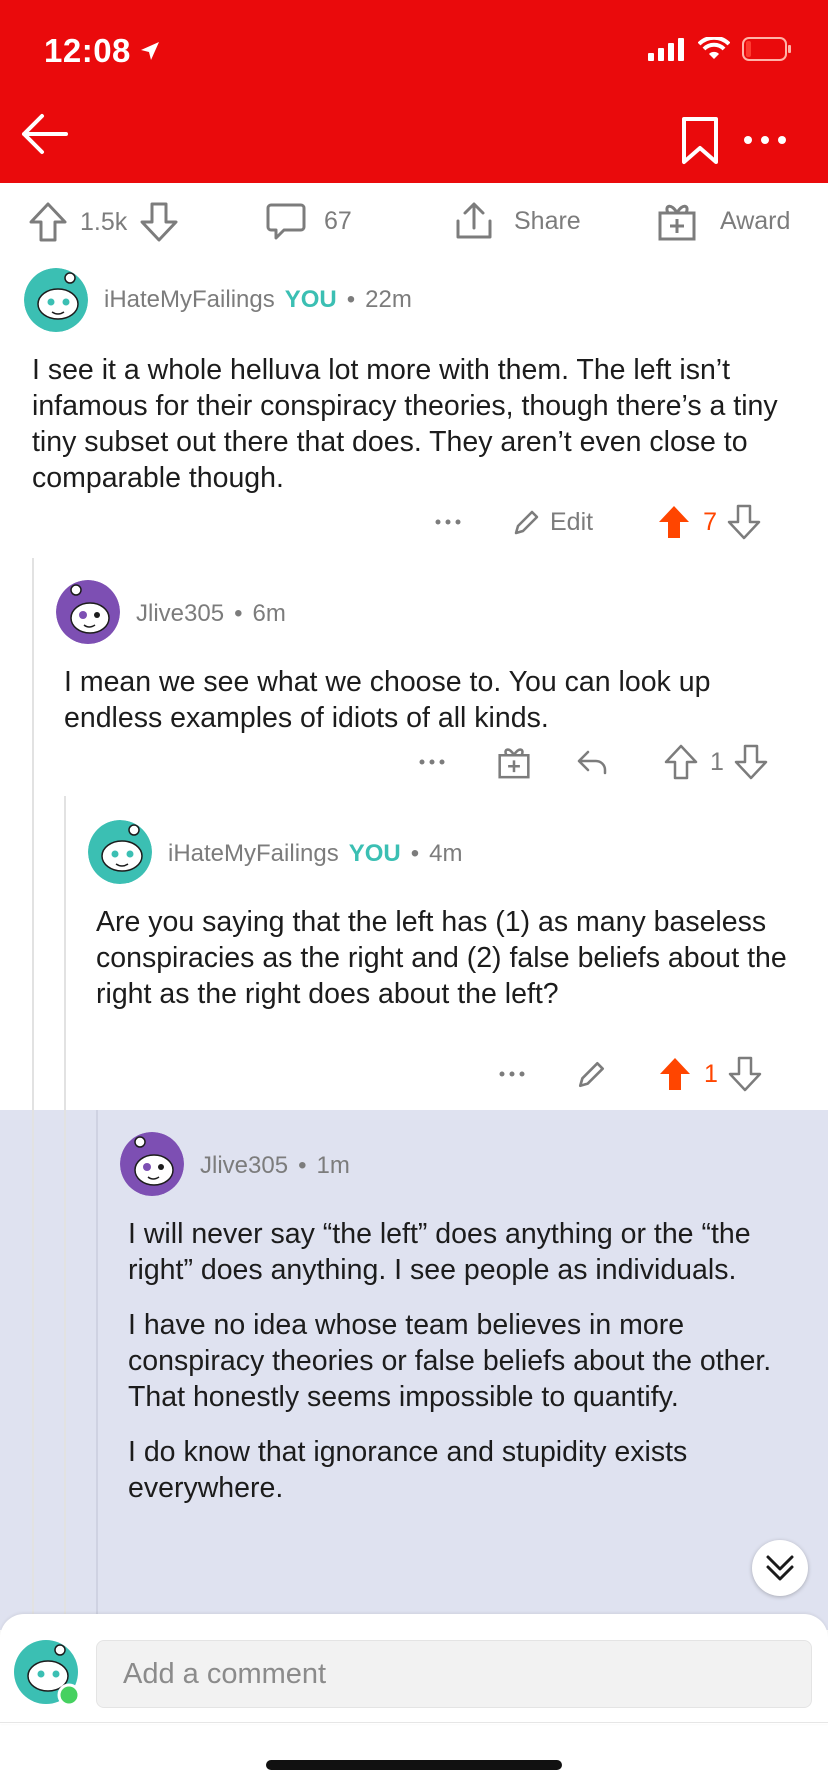 This screenshot has width=828, height=1792. I want to click on comment-age: 22m, so click(388, 299).